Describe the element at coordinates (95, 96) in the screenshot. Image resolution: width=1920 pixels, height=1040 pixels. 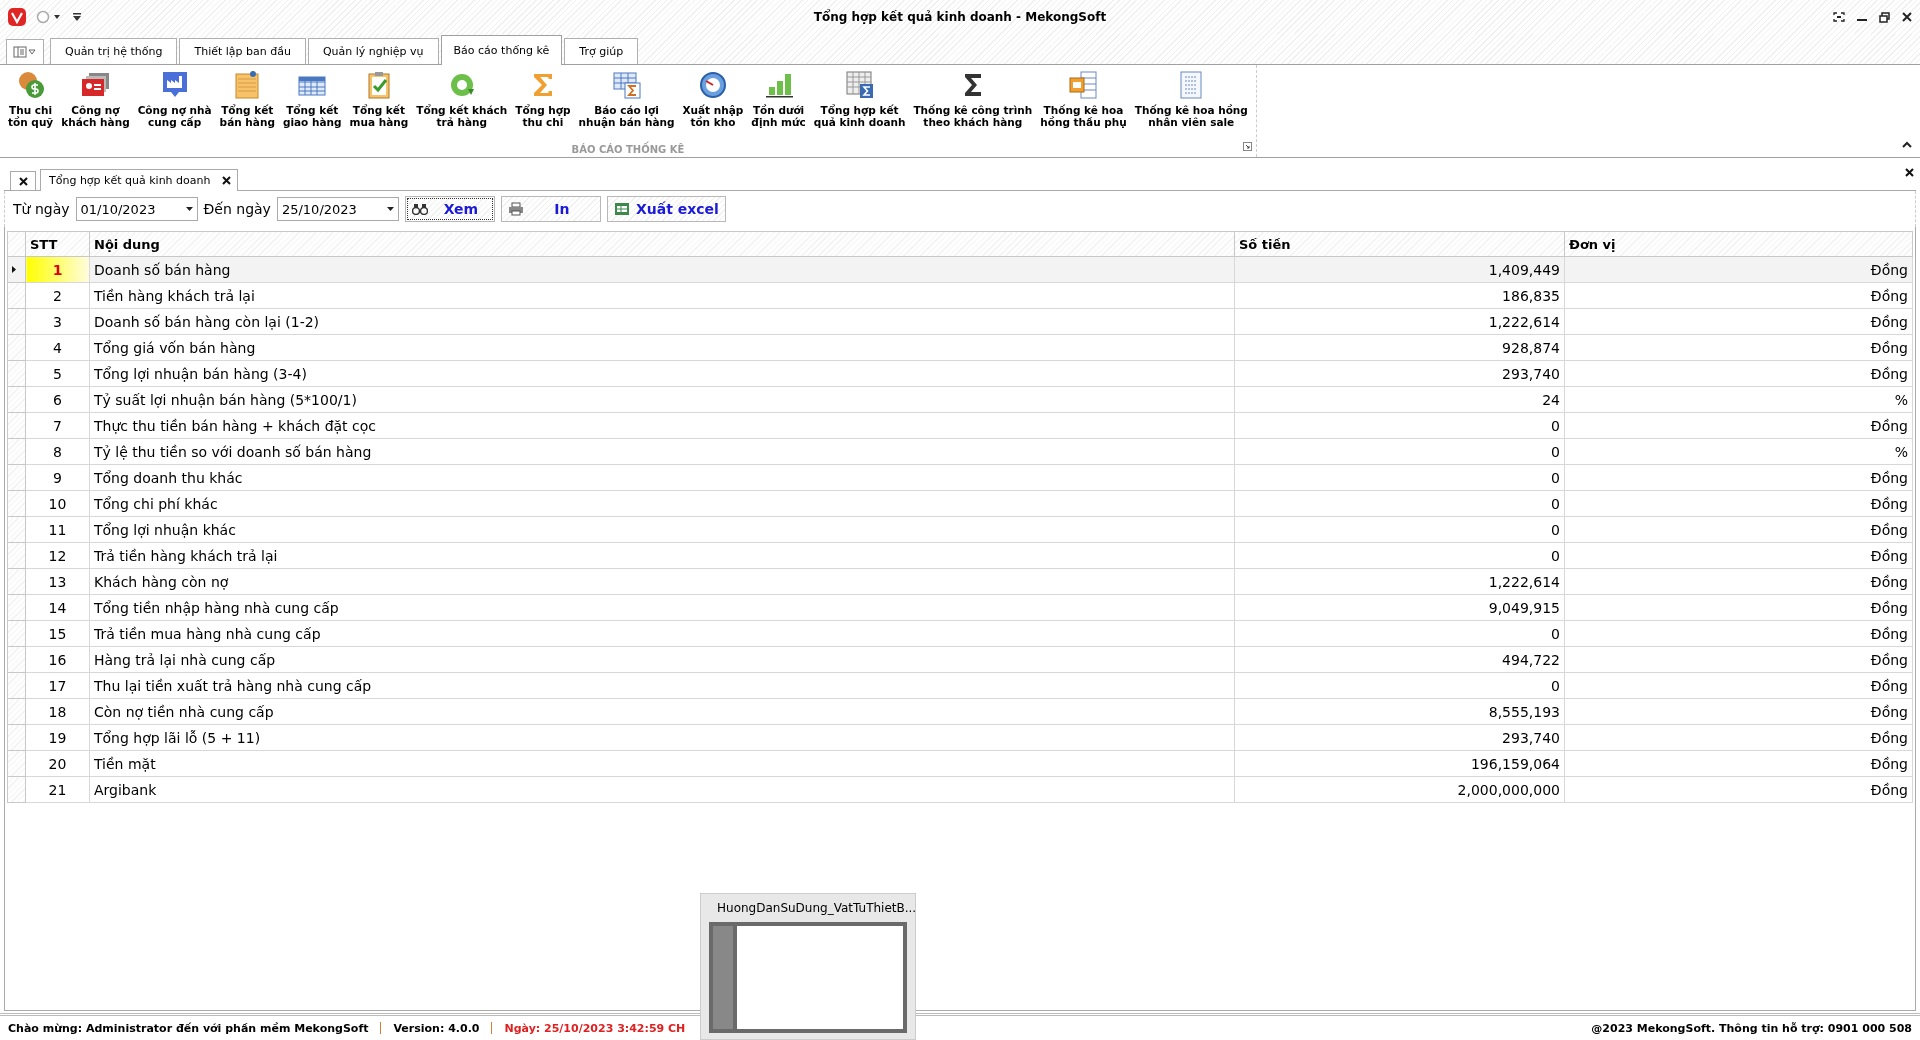
I see `ribbon-button: Công nợ khách hàng` at that location.